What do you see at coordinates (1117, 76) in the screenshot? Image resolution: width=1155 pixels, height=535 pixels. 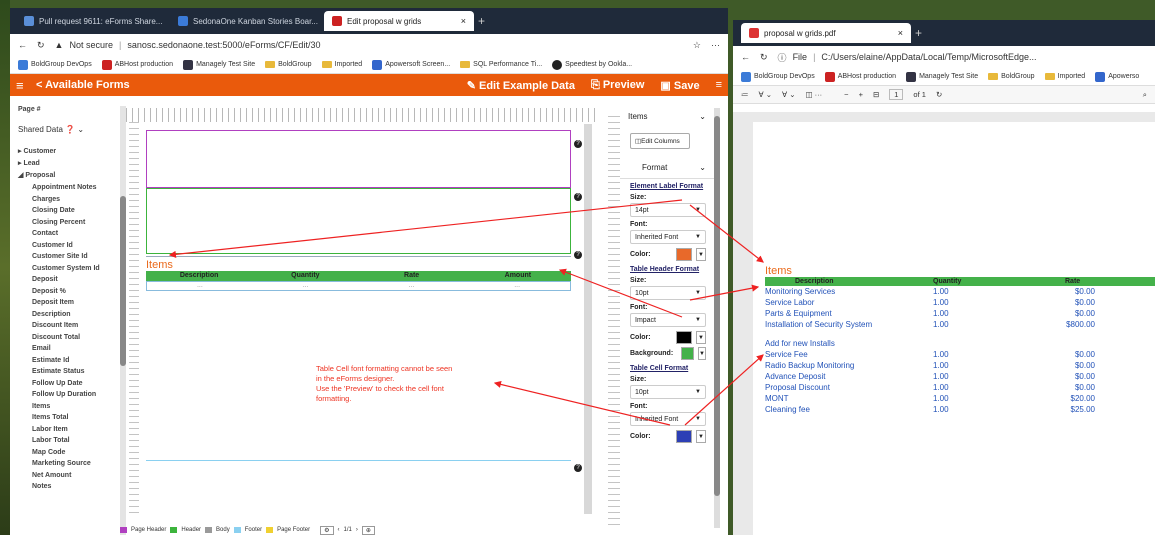 I see `bookmark: Apowerso` at bounding box center [1117, 76].